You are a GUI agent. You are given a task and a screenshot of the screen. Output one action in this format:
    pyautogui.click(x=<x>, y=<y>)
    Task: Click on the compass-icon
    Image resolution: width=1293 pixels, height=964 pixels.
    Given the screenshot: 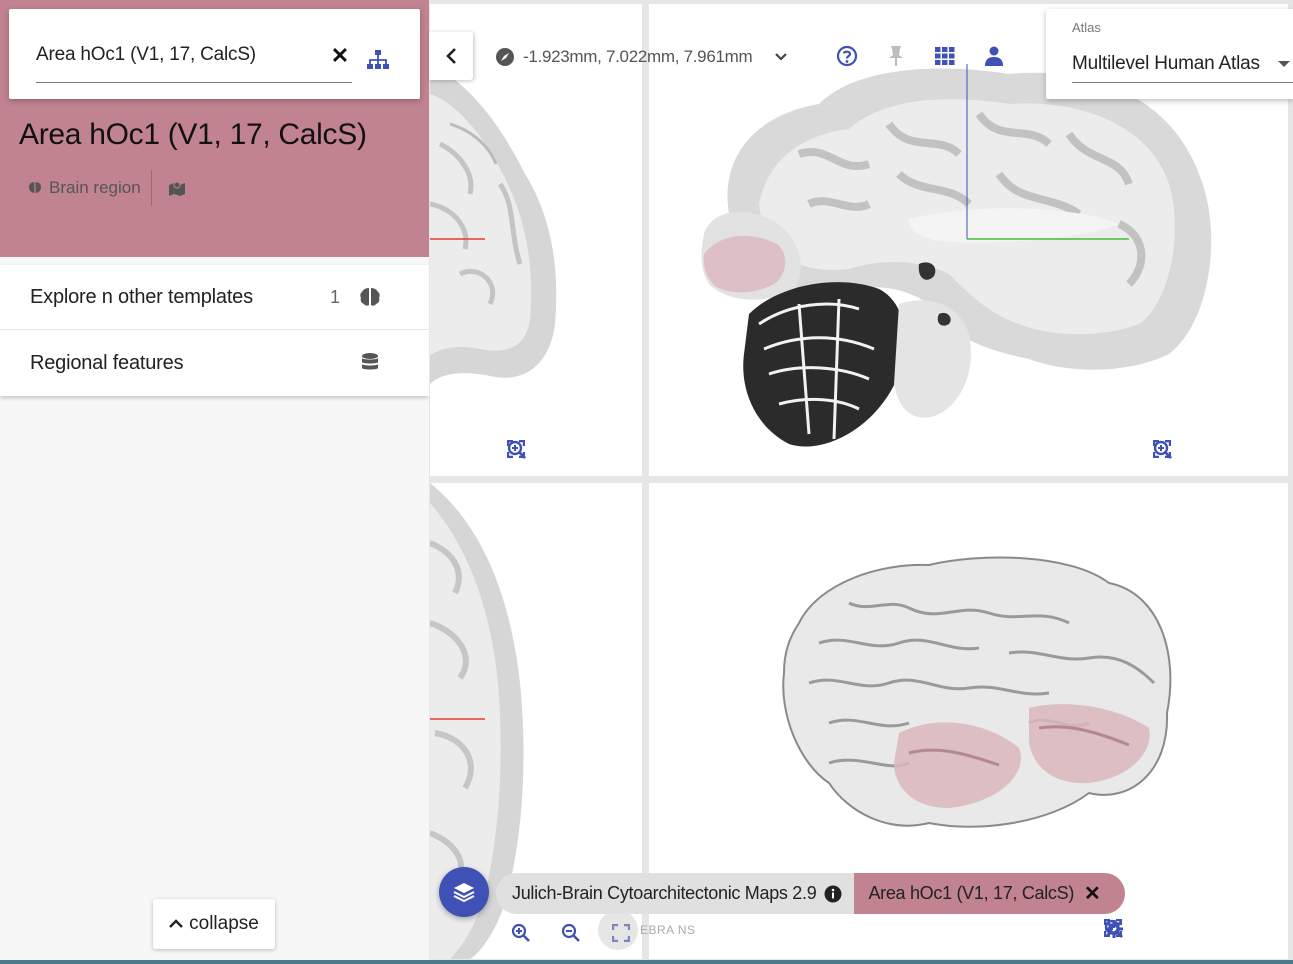 What is the action you would take?
    pyautogui.click(x=505, y=57)
    